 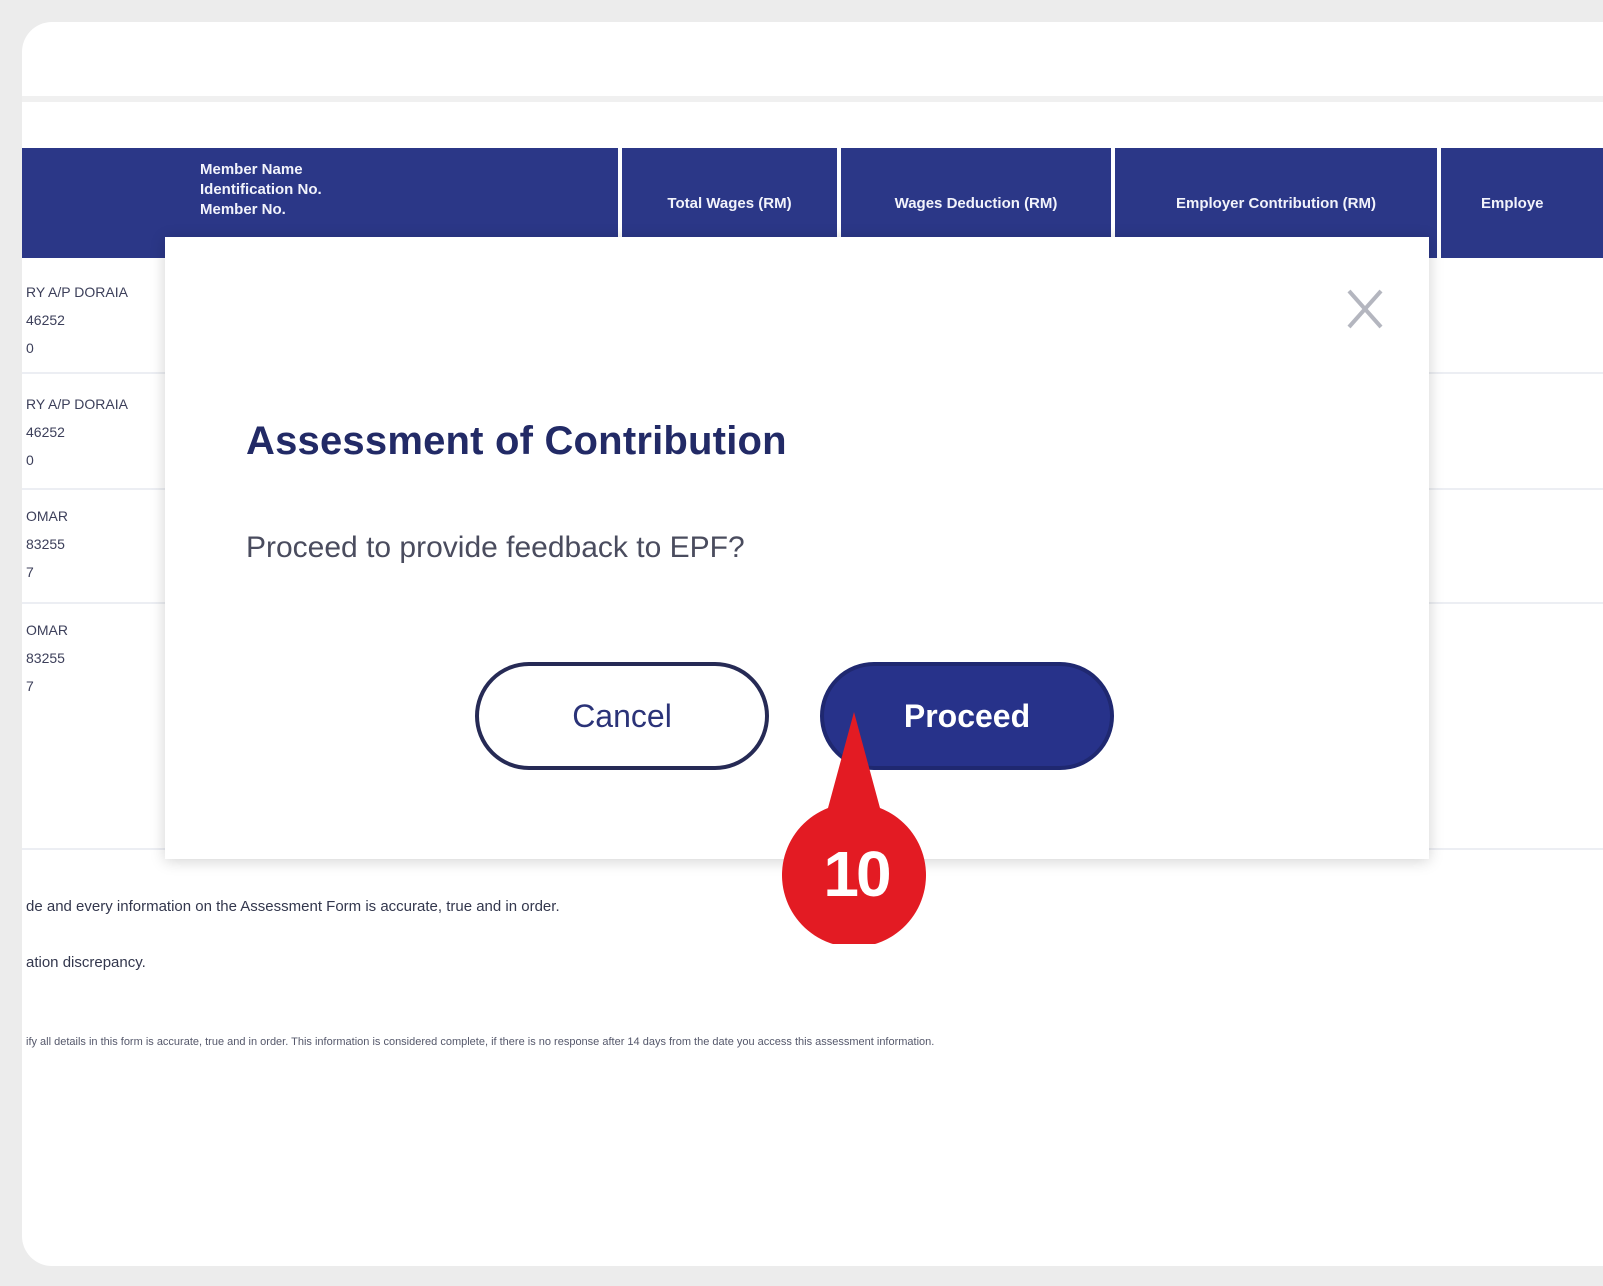 I want to click on close-icon, so click(x=1365, y=309).